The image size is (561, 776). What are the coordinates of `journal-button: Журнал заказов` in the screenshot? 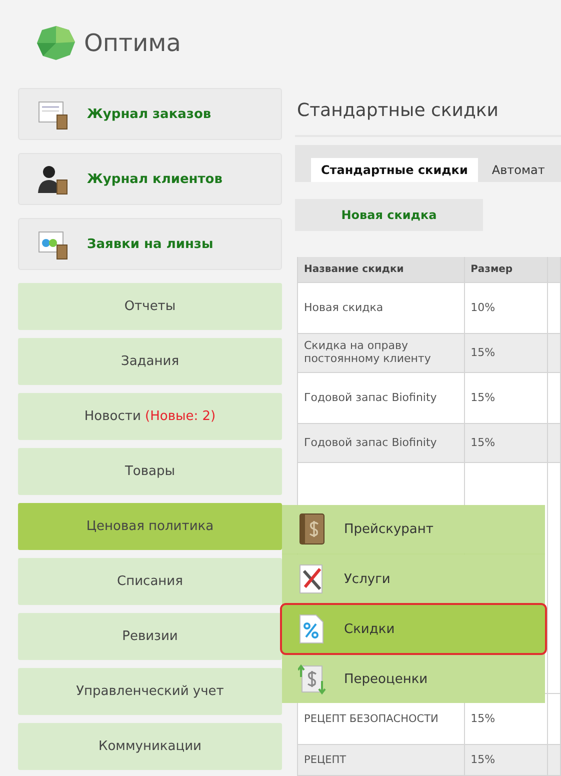 It's located at (150, 114).